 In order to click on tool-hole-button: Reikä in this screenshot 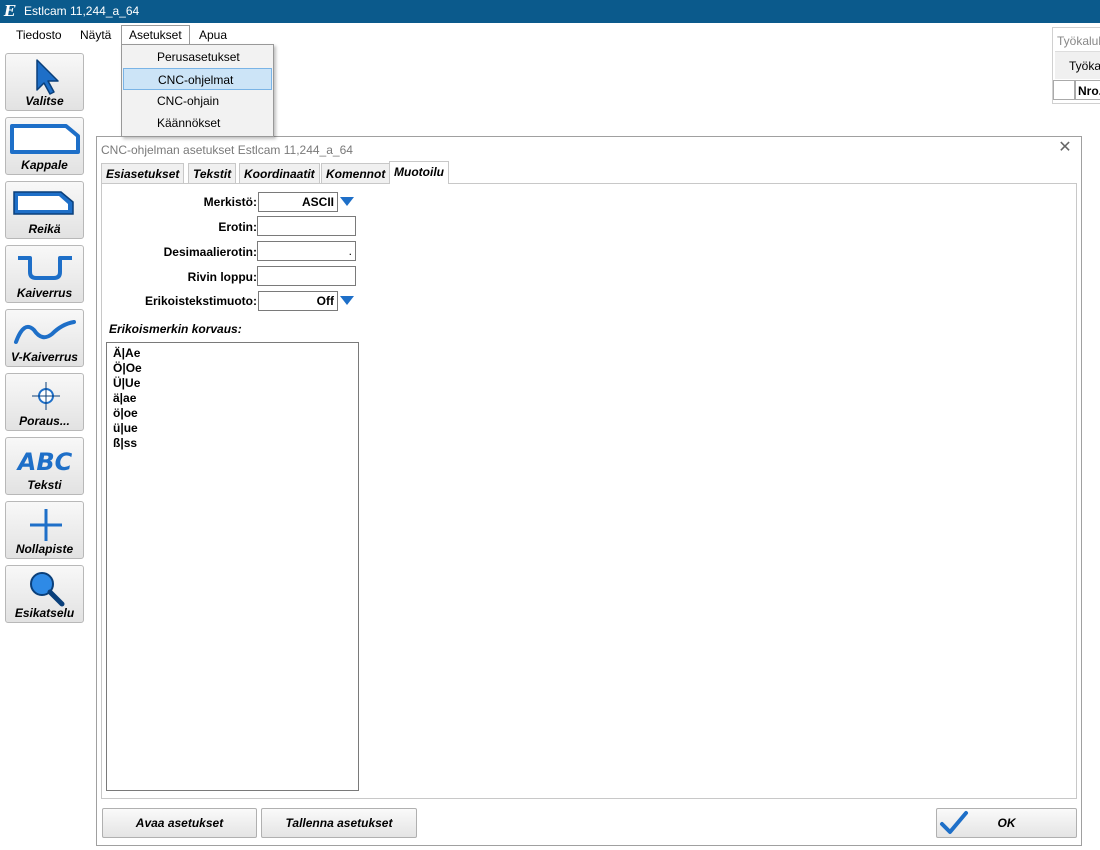, I will do `click(44, 210)`.